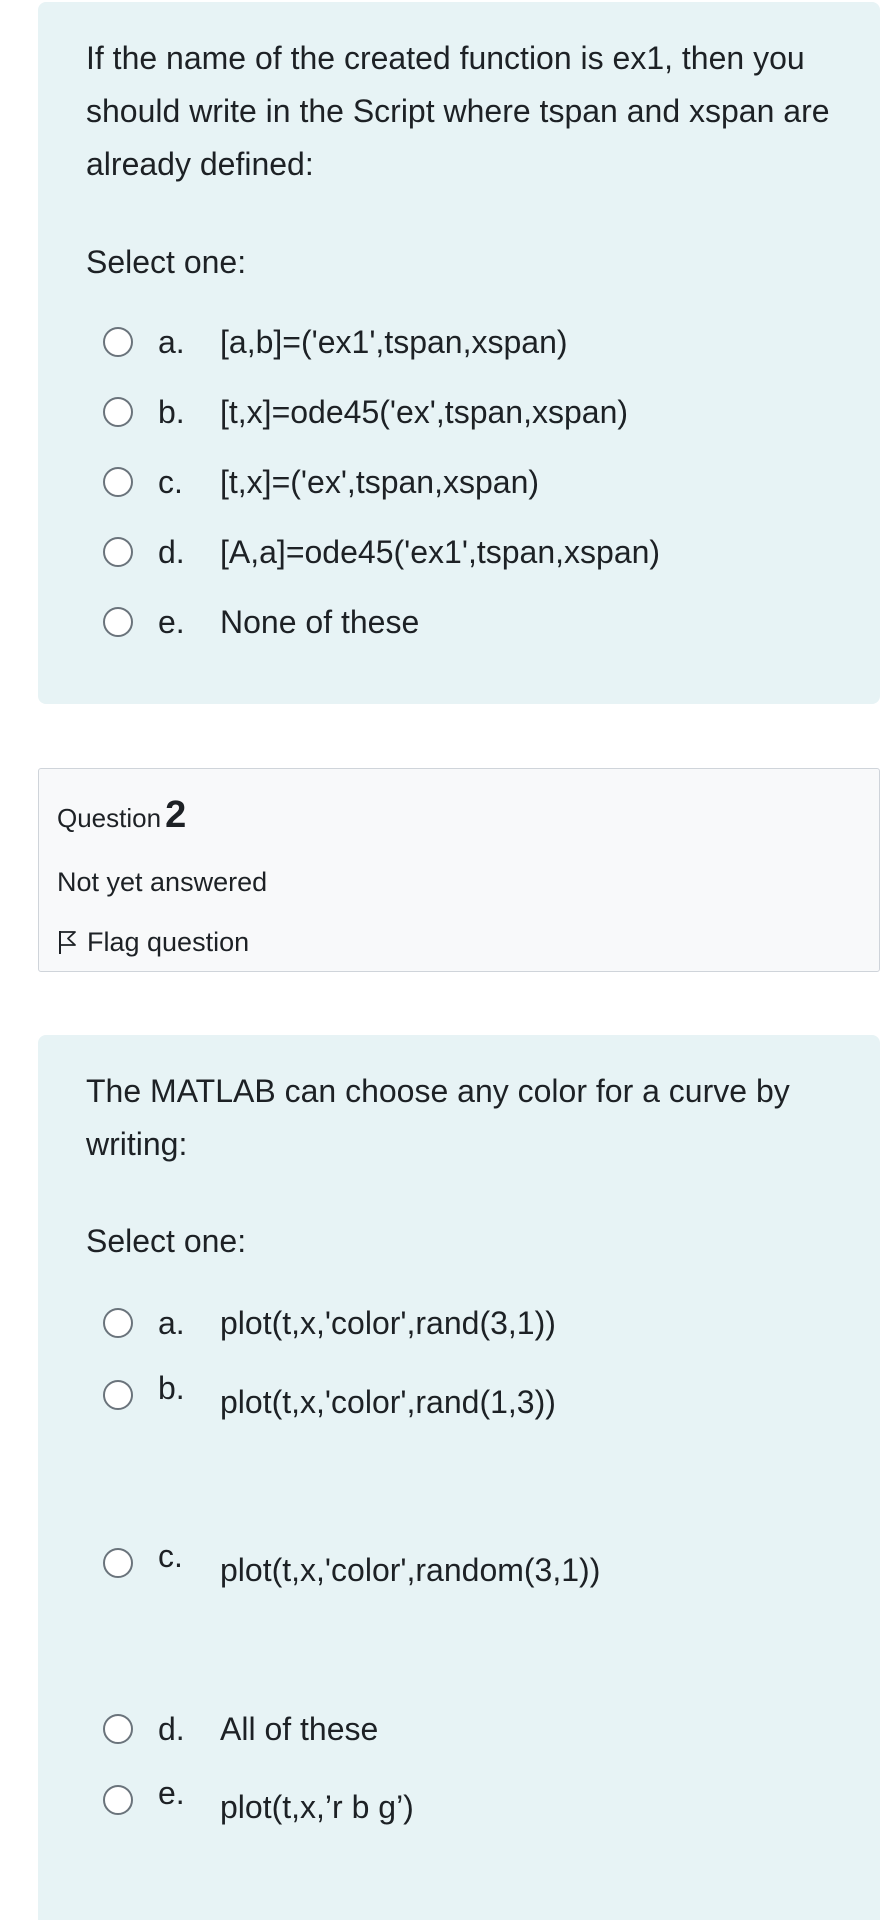 This screenshot has width=896, height=1920. Describe the element at coordinates (380, 482) in the screenshot. I see `option-text: [t,x]=('ex',tspan,xspan)` at that location.